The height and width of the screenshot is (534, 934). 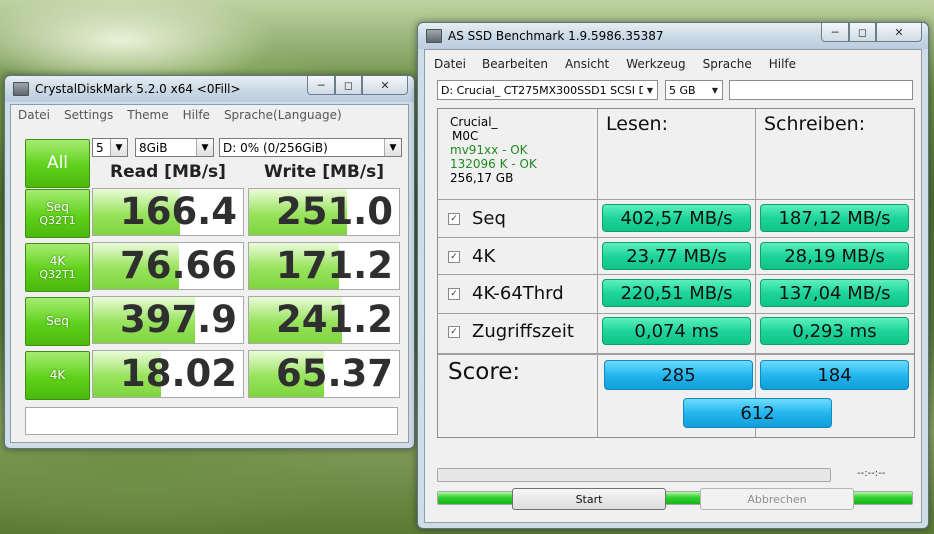 What do you see at coordinates (506, 293) in the screenshot?
I see `test-row-4k-64thrd: ✓ 4K-64Thrd` at bounding box center [506, 293].